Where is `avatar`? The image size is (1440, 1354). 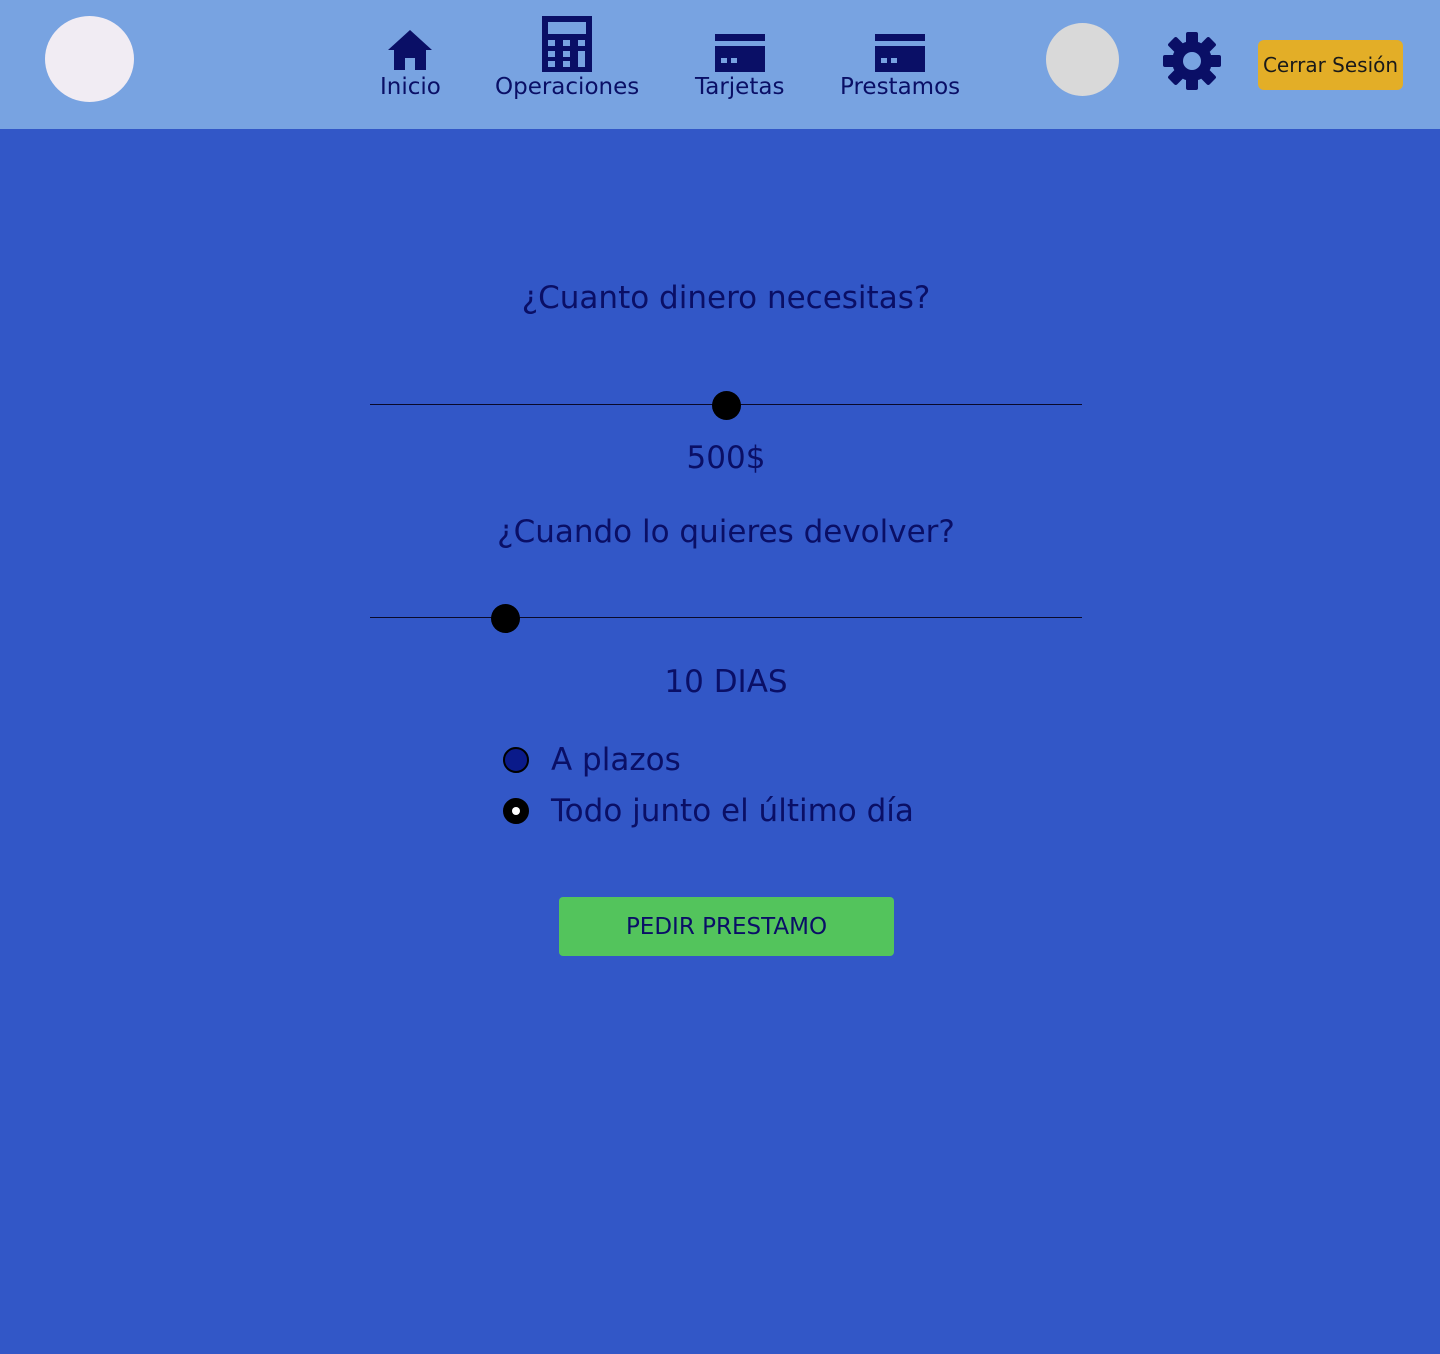
avatar is located at coordinates (1082, 59).